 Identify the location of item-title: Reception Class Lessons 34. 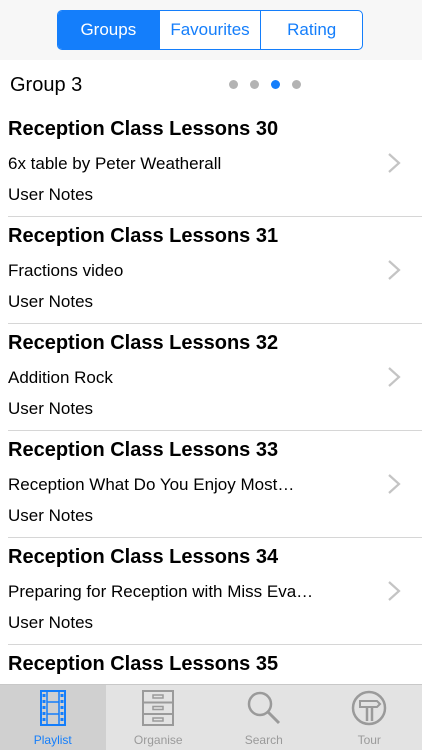
(143, 557).